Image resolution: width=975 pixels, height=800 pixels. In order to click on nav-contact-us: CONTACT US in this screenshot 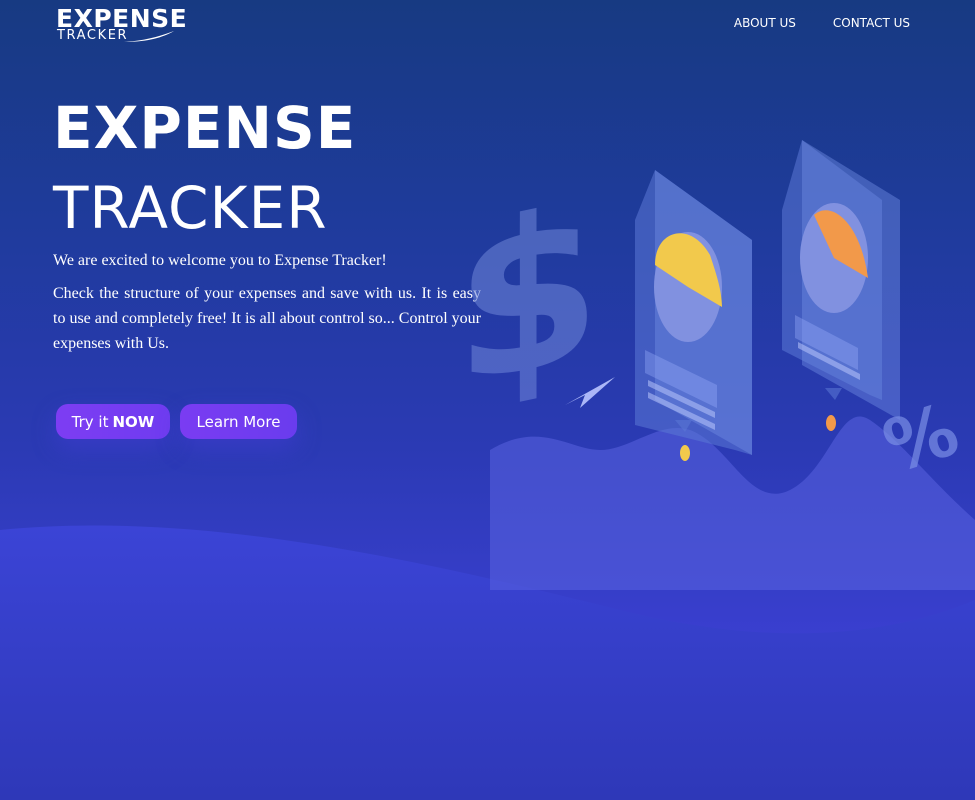, I will do `click(871, 23)`.